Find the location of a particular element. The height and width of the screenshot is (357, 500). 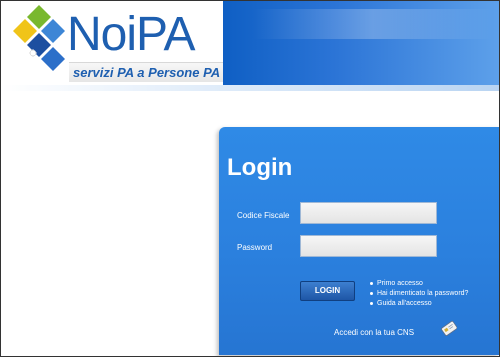

codice-fiscale-input is located at coordinates (368, 213).